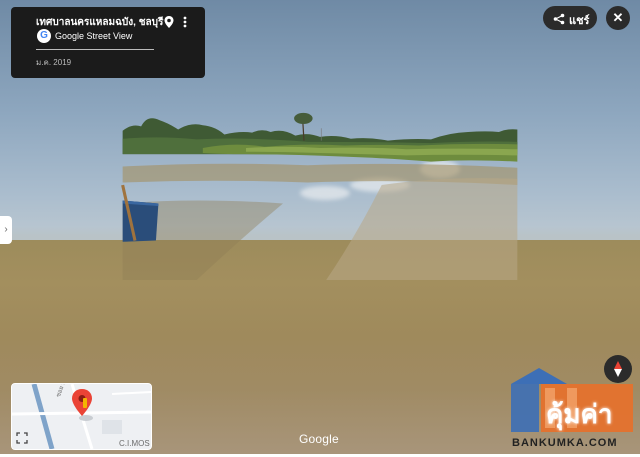  Describe the element at coordinates (565, 443) in the screenshot. I see `bankumka-site-name: BANKUMKA.COM` at that location.